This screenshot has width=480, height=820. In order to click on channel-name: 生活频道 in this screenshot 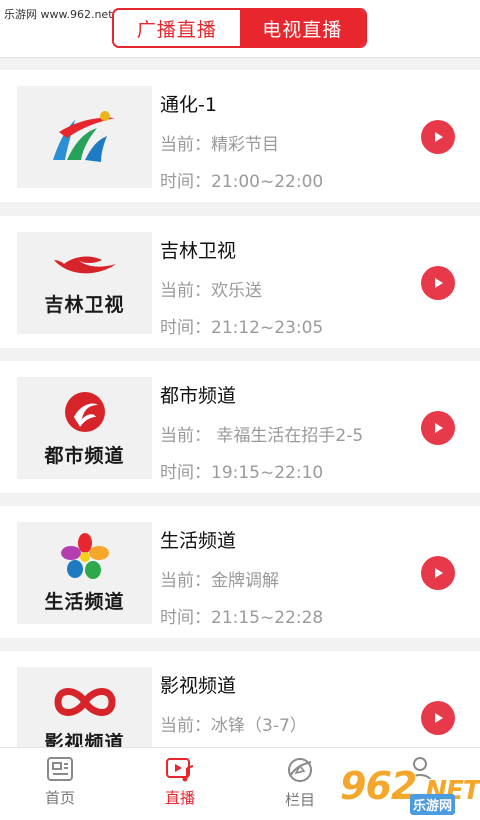, I will do `click(198, 541)`.